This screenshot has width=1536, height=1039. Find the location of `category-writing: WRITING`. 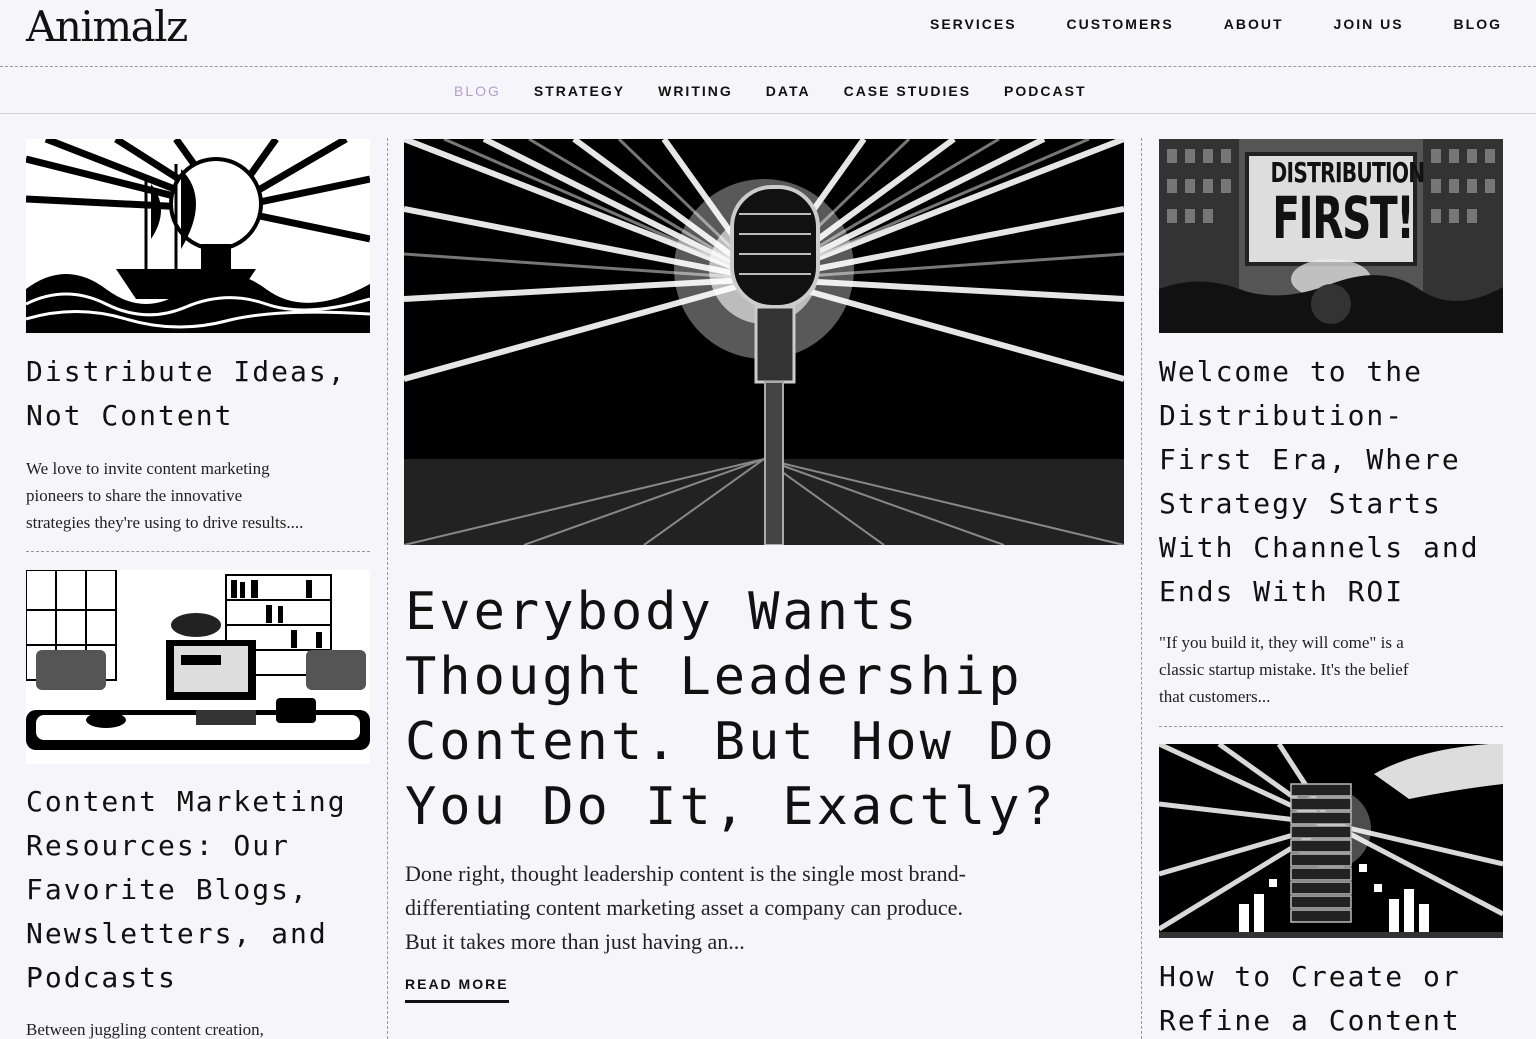

category-writing: WRITING is located at coordinates (695, 91).